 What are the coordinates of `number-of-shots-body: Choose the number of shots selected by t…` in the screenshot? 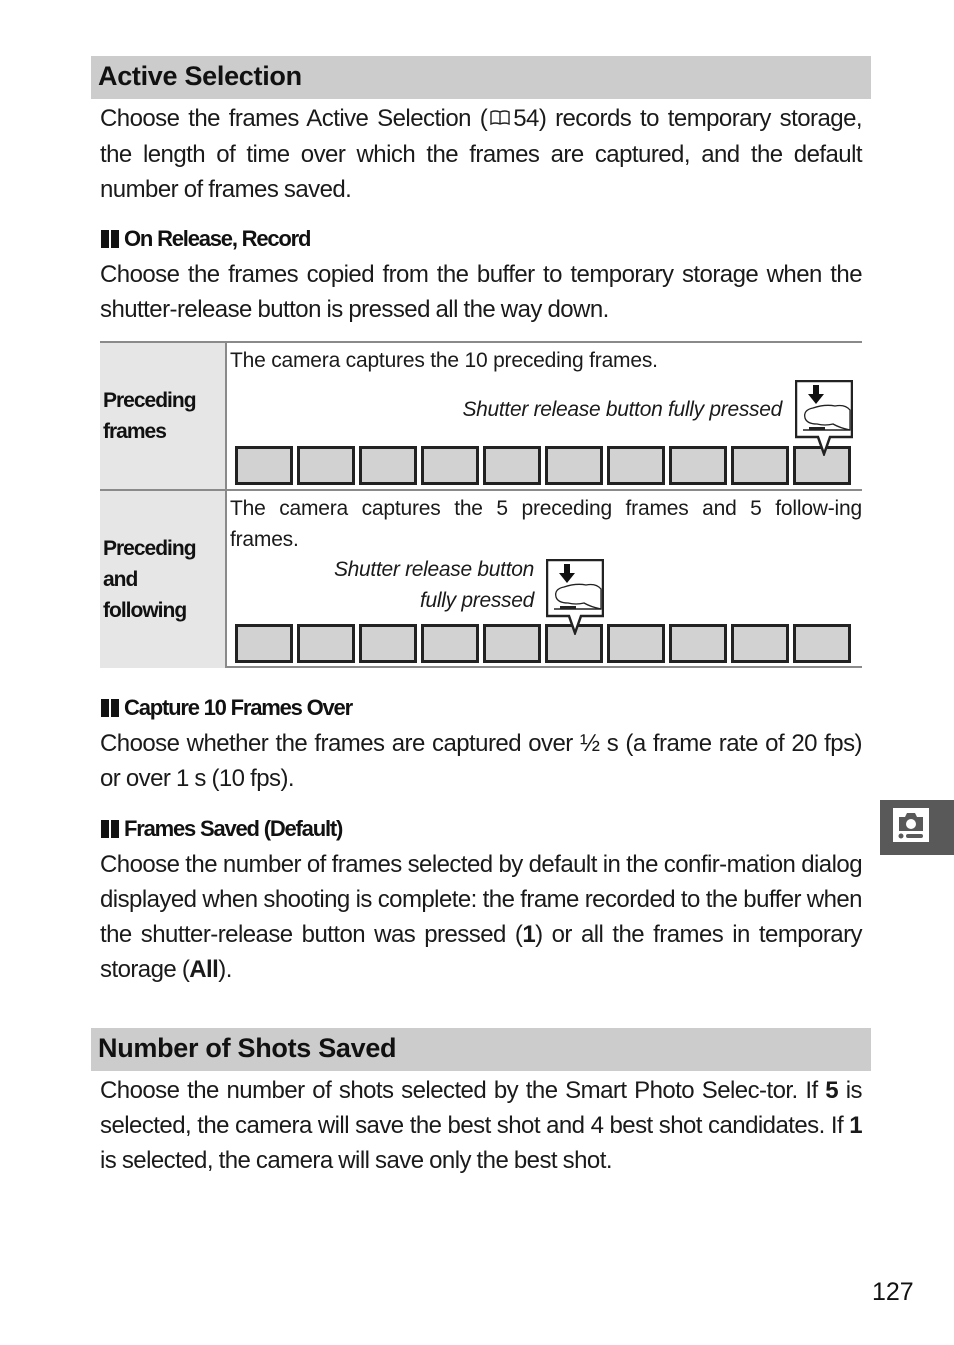 It's located at (481, 1125).